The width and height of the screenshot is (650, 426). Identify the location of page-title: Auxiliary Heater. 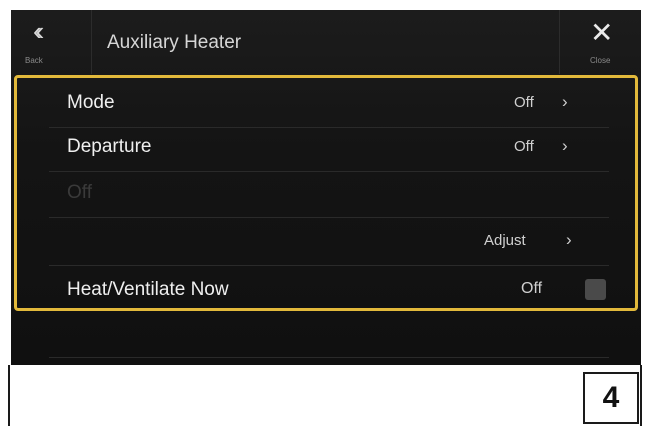
(174, 42).